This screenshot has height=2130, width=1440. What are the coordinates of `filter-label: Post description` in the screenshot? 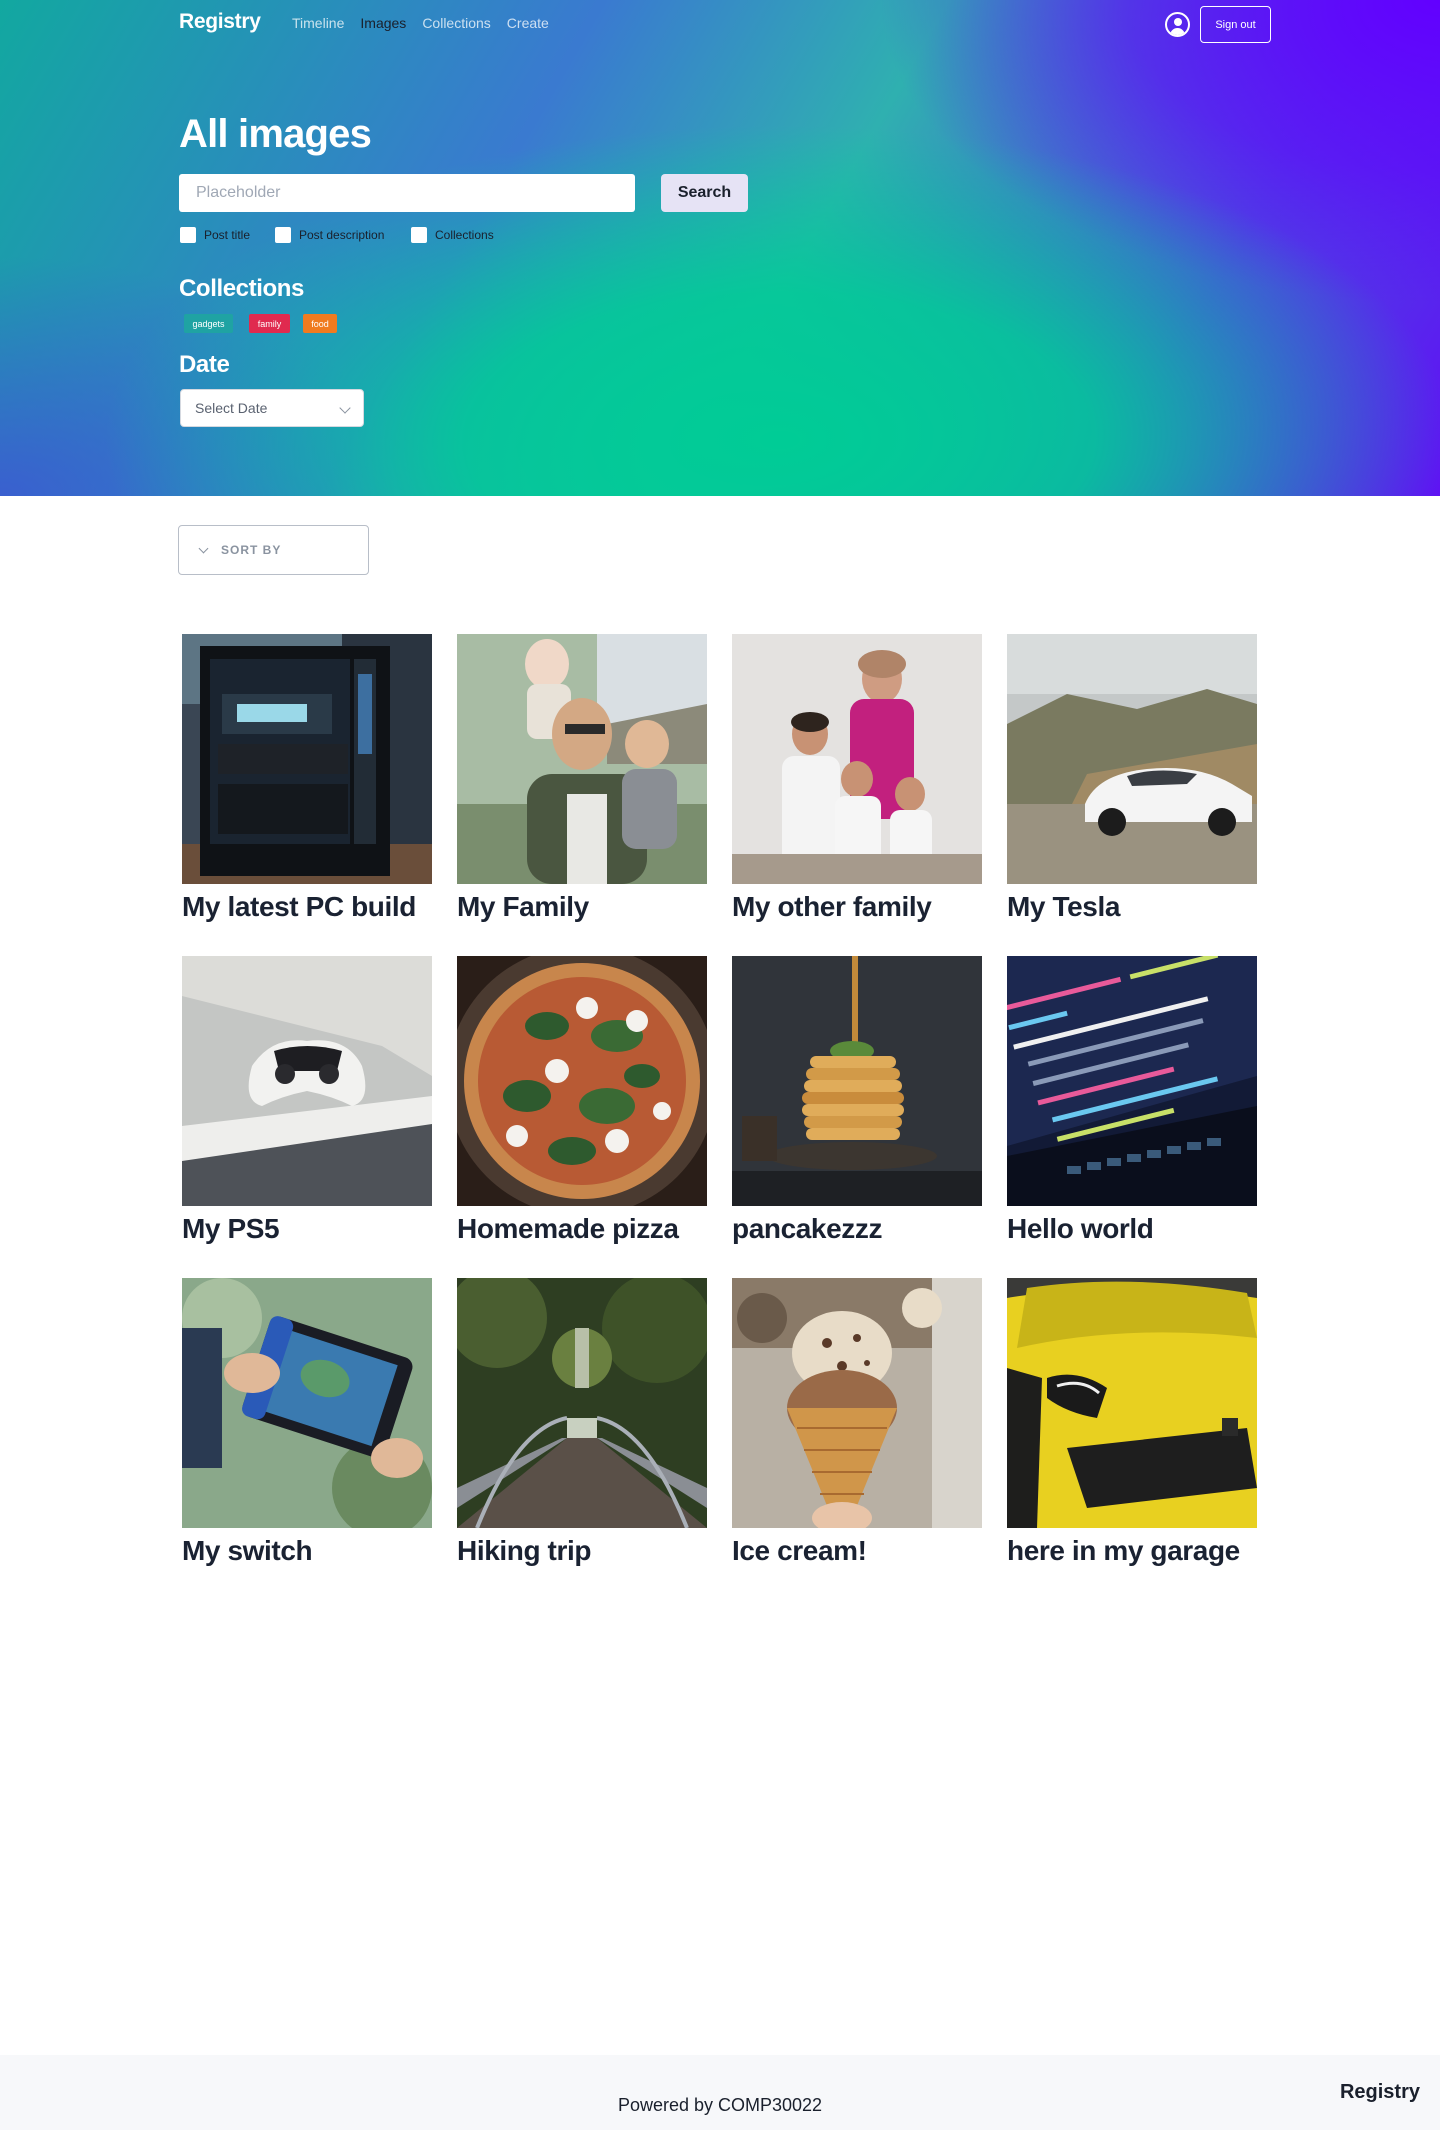 It's located at (342, 235).